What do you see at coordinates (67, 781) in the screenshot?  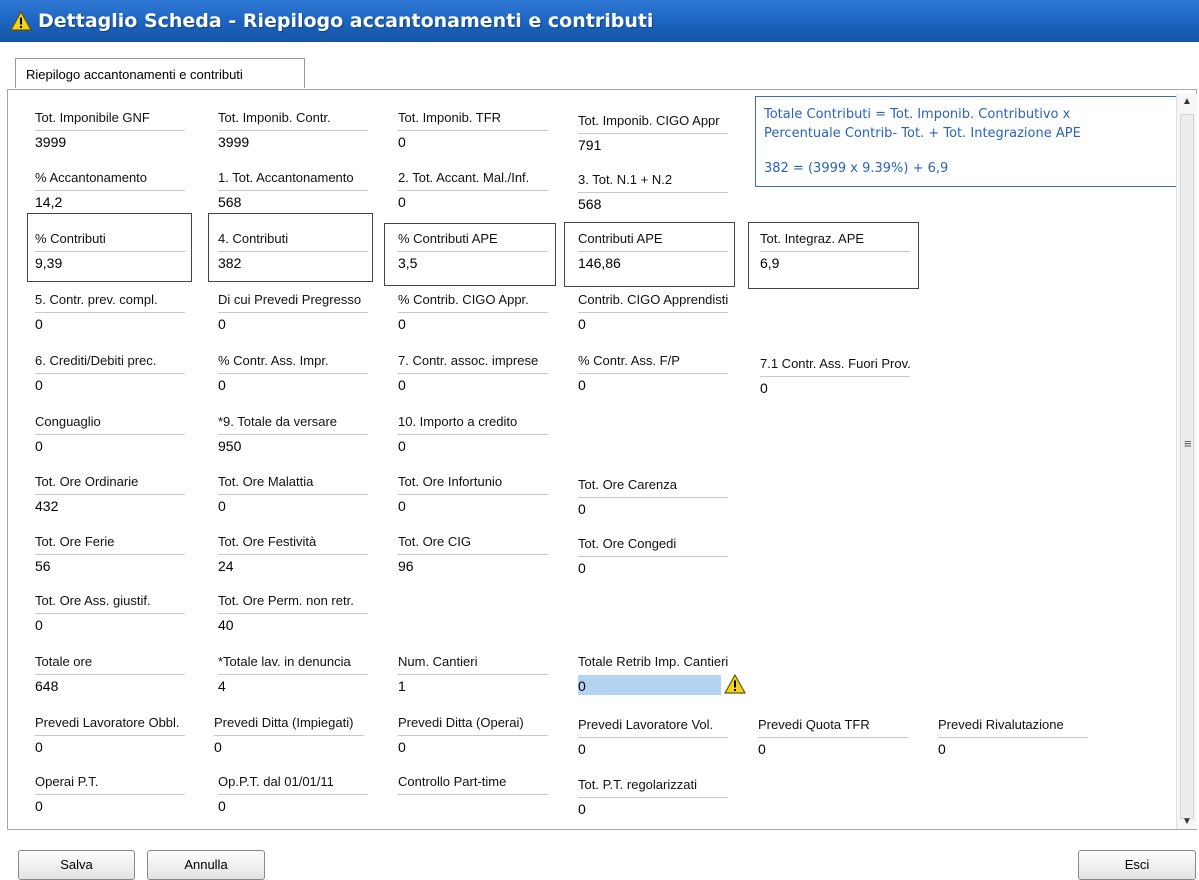 I see `field-label: Operai P.T.` at bounding box center [67, 781].